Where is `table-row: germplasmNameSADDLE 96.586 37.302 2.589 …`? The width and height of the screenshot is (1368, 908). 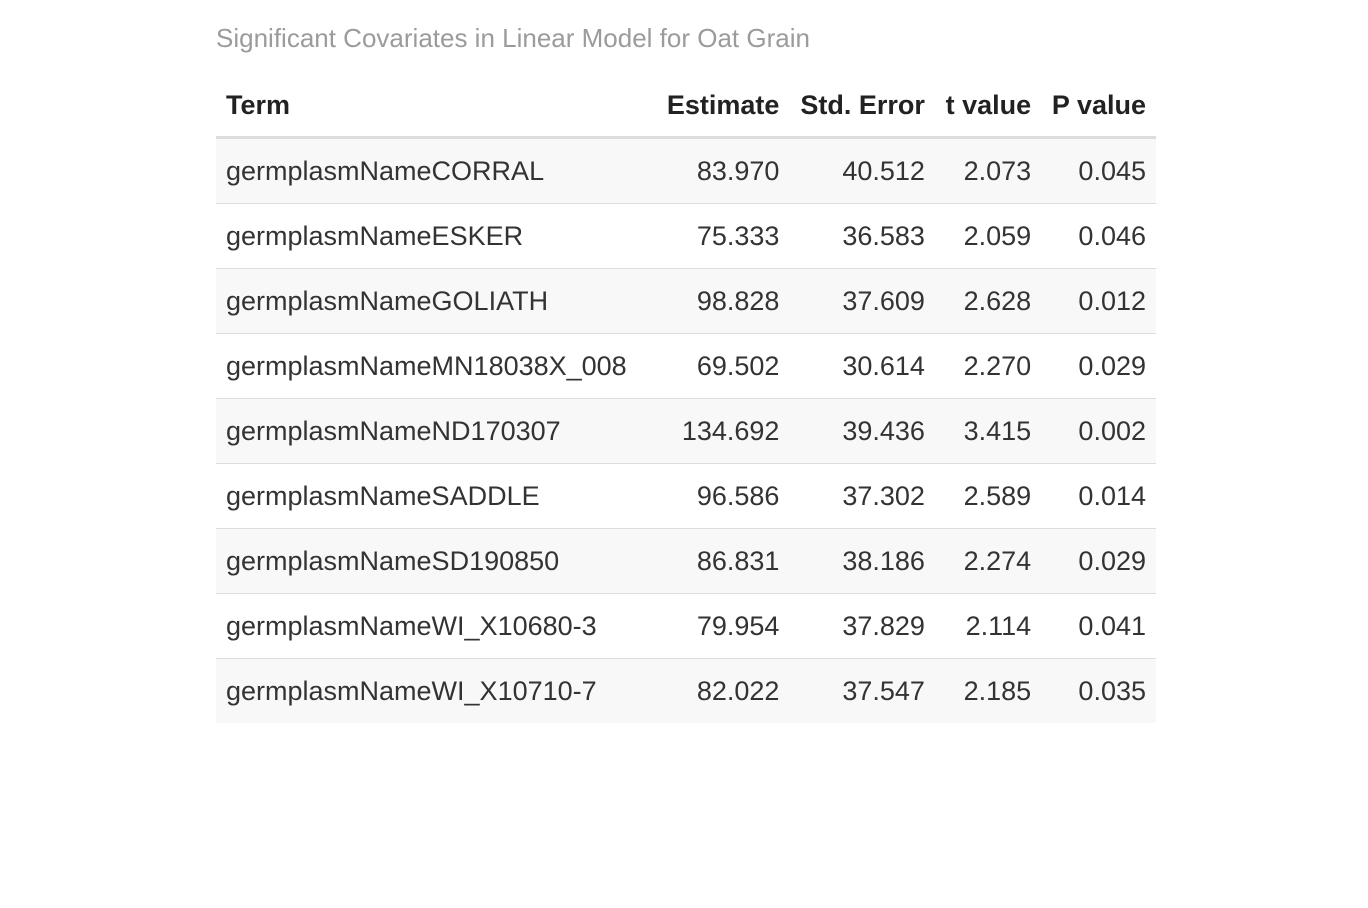
table-row: germplasmNameSADDLE 96.586 37.302 2.589 … is located at coordinates (686, 496).